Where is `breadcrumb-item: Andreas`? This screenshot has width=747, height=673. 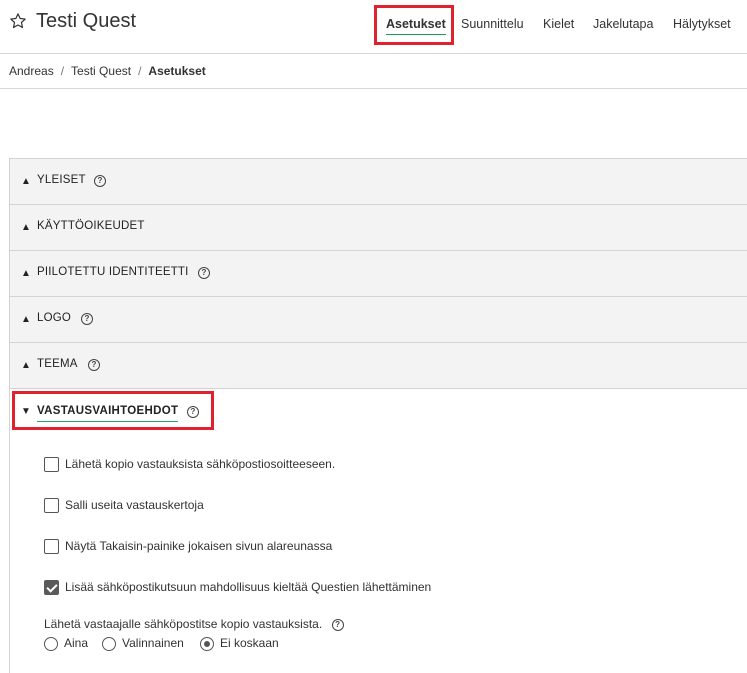 breadcrumb-item: Andreas is located at coordinates (31, 71).